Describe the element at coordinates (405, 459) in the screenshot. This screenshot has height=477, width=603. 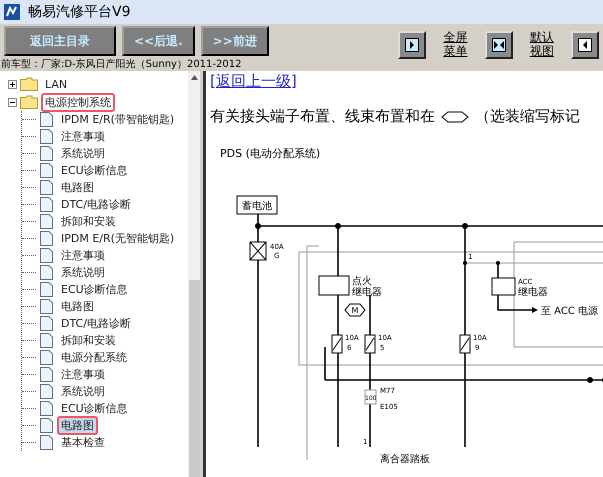
I see `diagram-label: 离合器踏板` at that location.